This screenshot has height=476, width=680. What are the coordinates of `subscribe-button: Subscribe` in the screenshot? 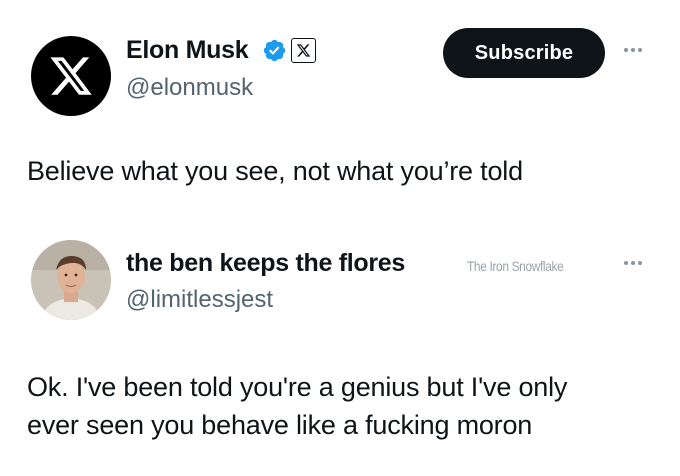 It's located at (524, 53).